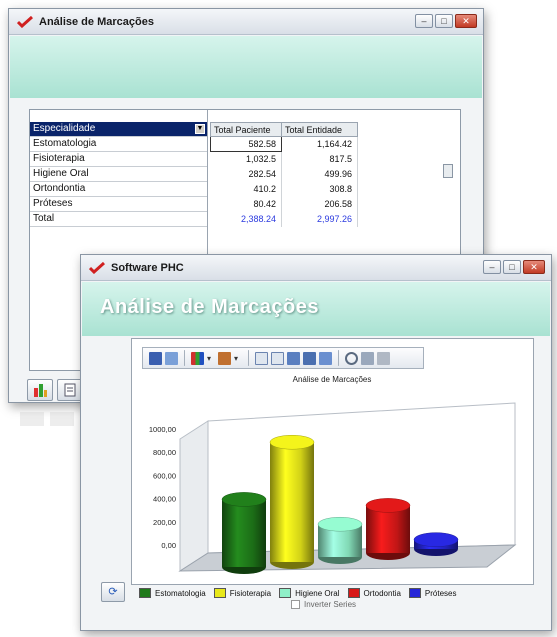  Describe the element at coordinates (388, 529) in the screenshot. I see `bar-ortodontia` at that location.